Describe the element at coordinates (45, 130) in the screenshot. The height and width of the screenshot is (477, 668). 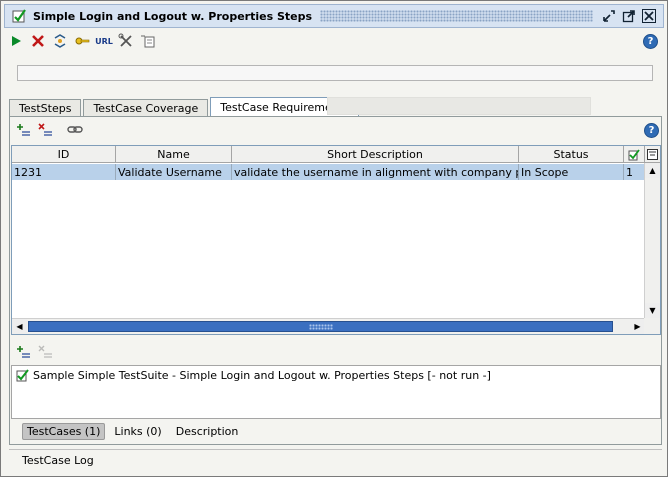
I see `remove-requirement-icon` at that location.